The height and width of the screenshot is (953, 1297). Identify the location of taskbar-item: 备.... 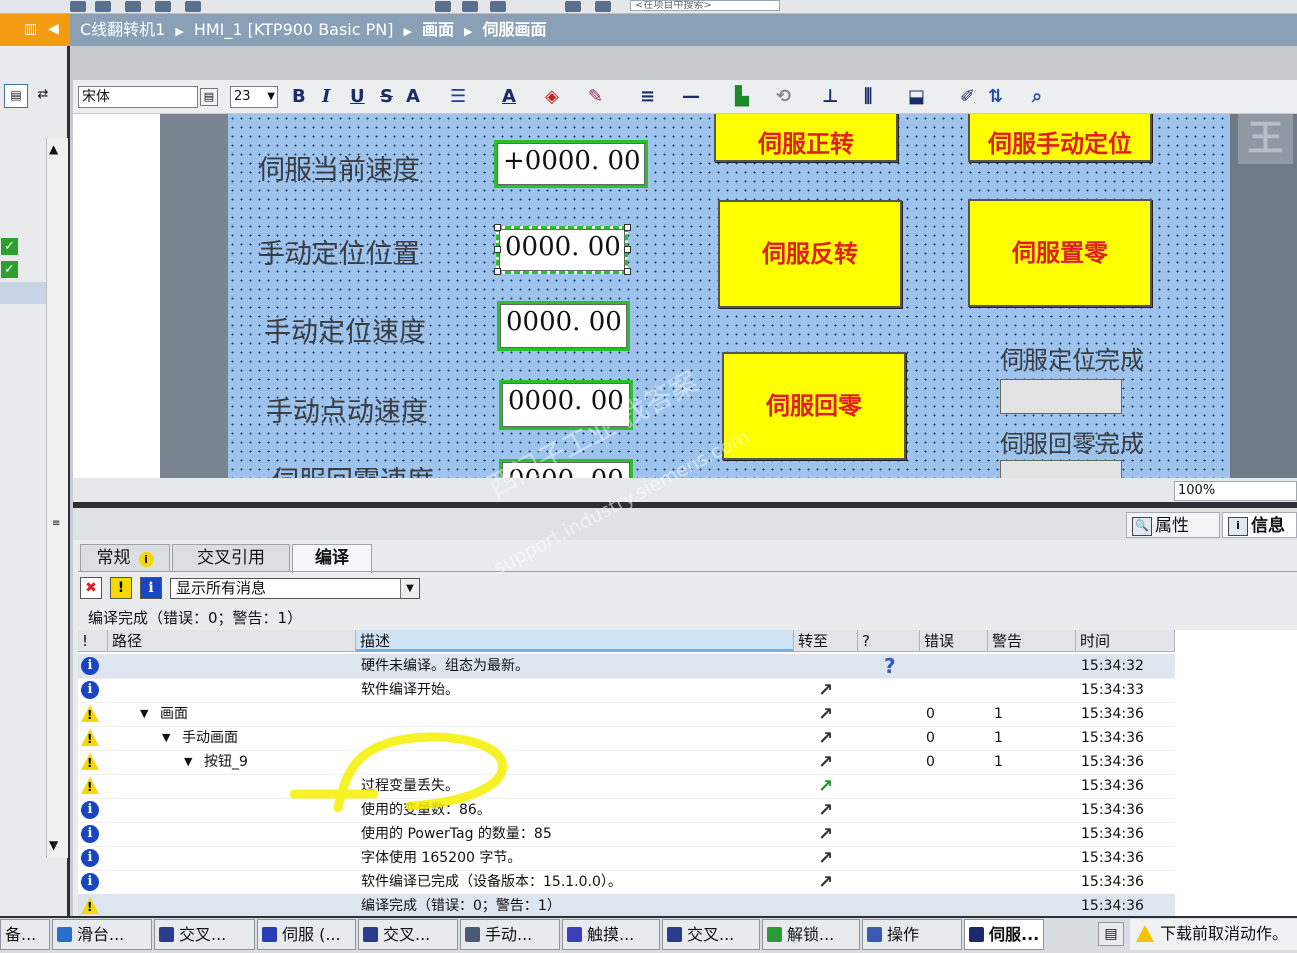
(25, 934).